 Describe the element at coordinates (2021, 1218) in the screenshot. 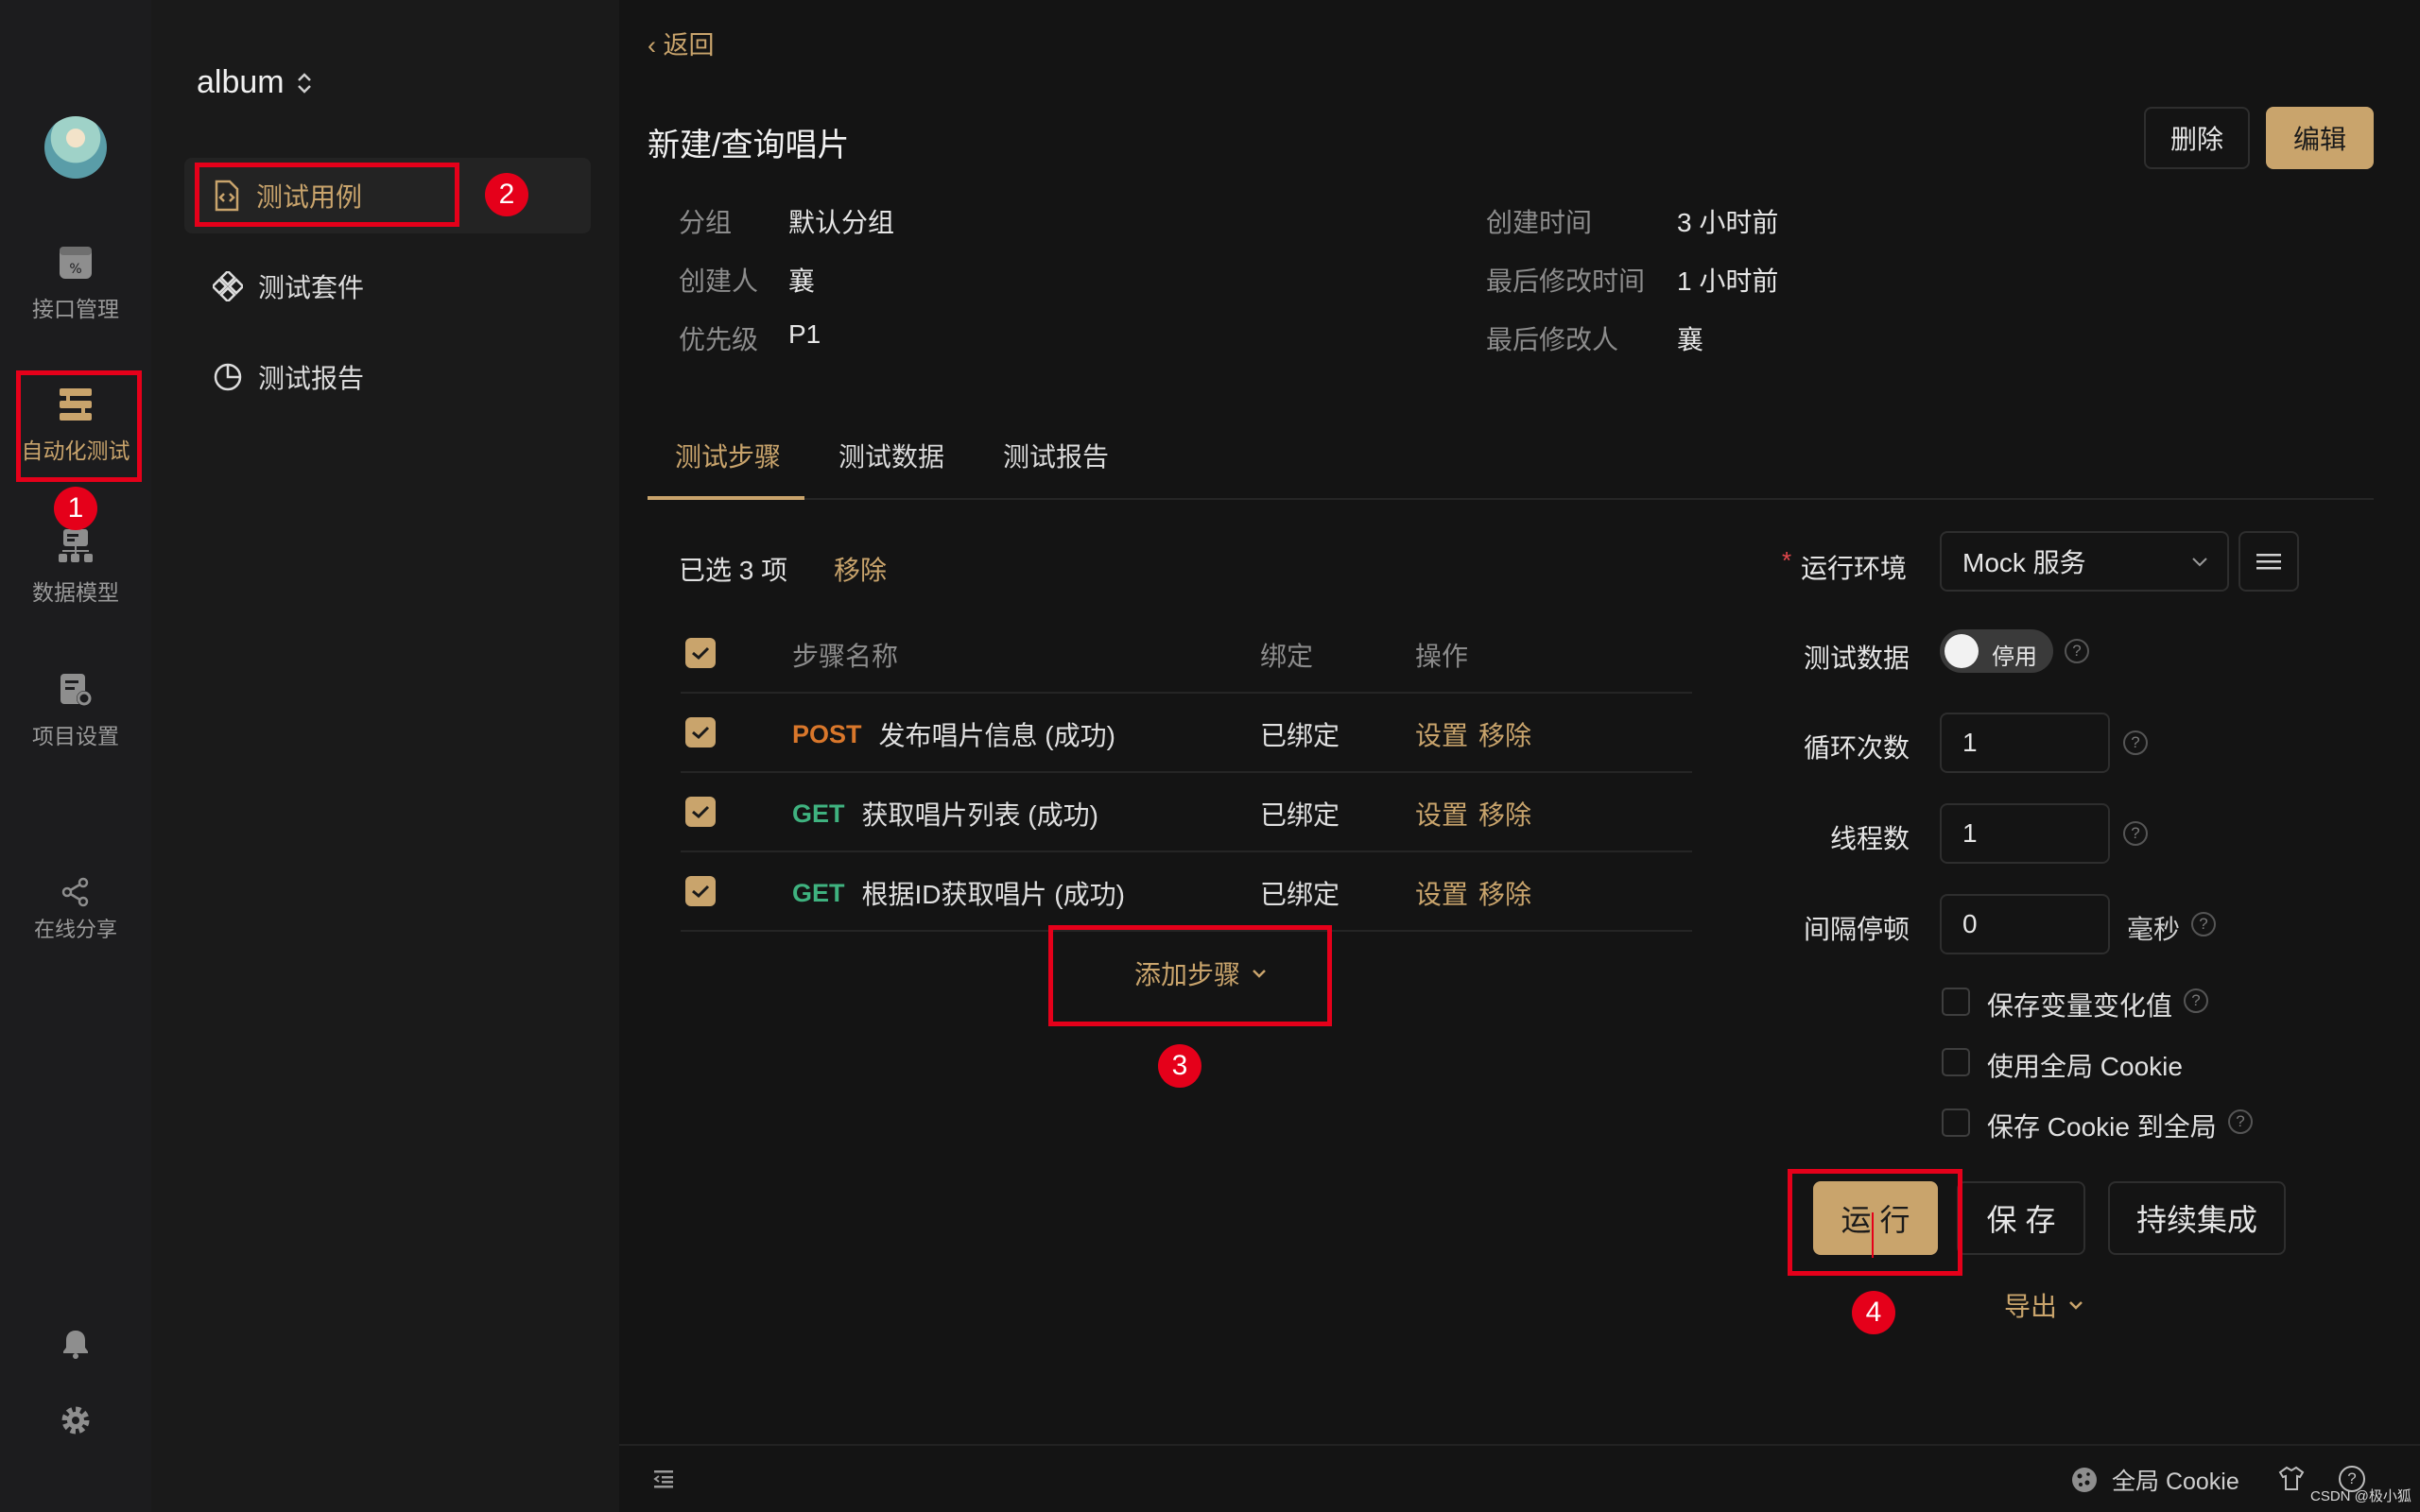

I see `save-button: 保 存` at that location.